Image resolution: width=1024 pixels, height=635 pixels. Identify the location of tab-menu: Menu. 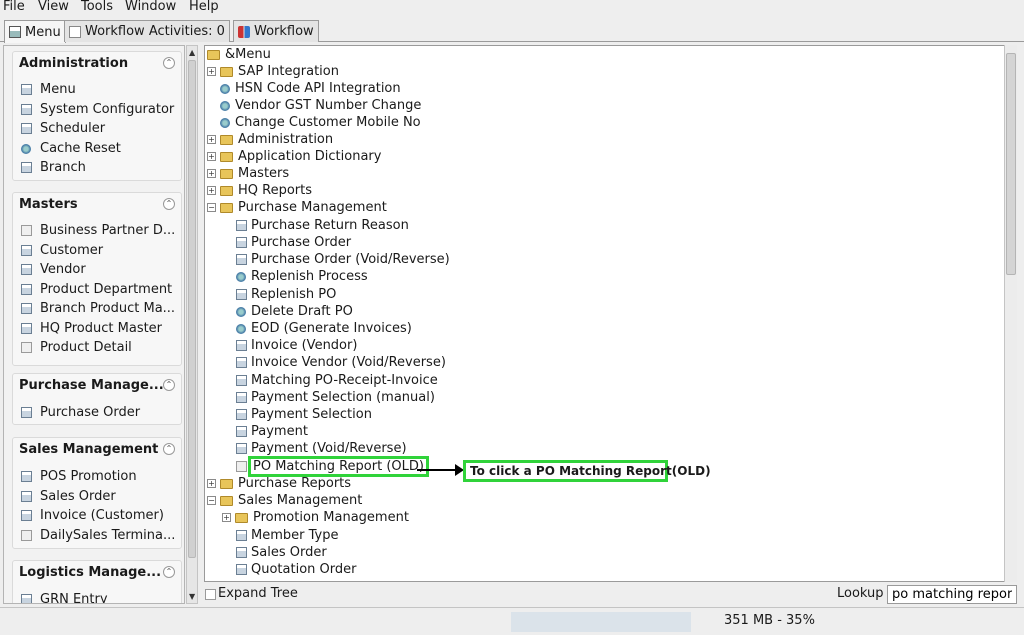
(35, 31).